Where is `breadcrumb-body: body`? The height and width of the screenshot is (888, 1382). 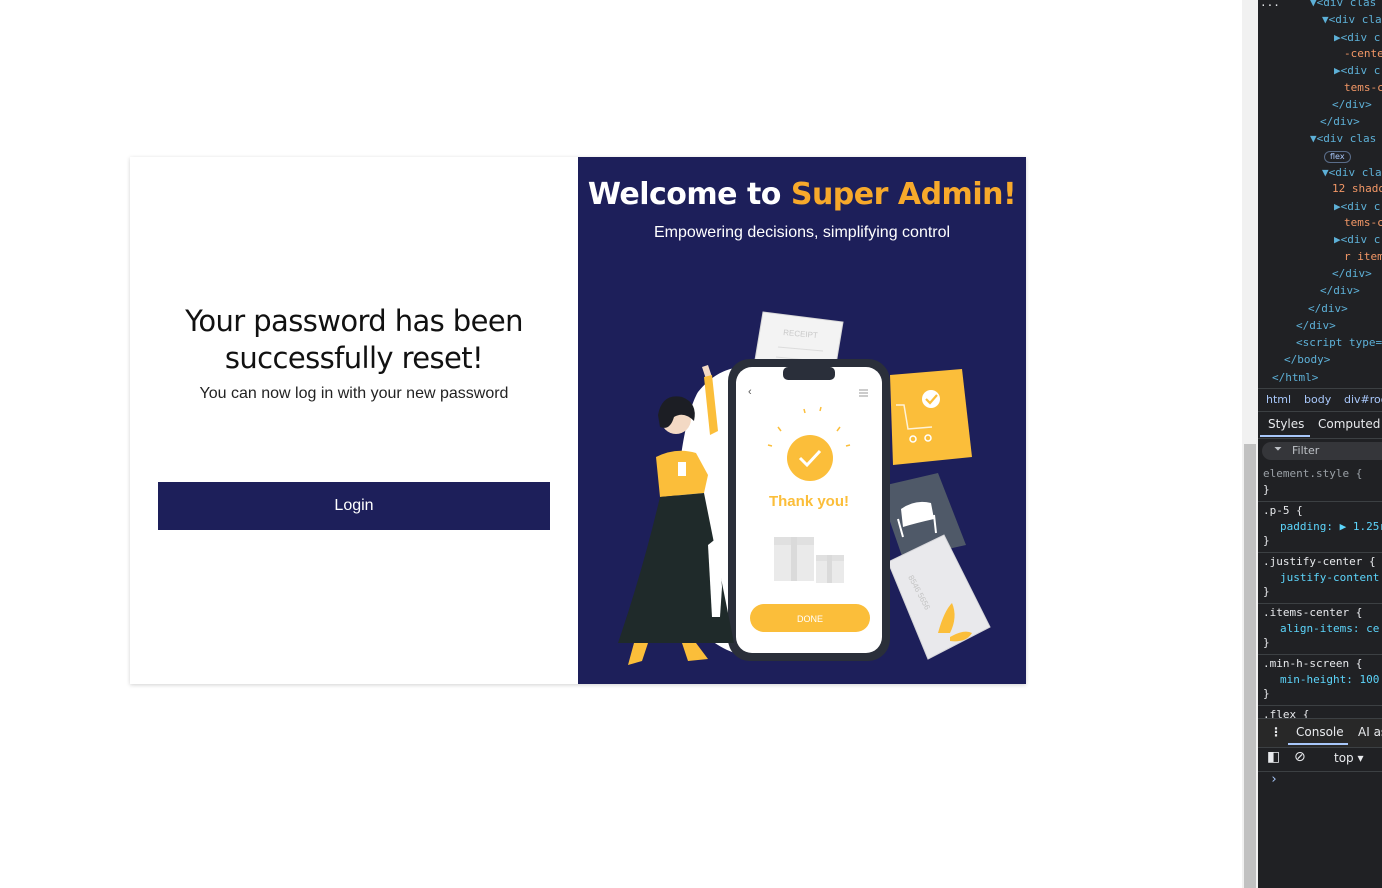 breadcrumb-body: body is located at coordinates (1317, 399).